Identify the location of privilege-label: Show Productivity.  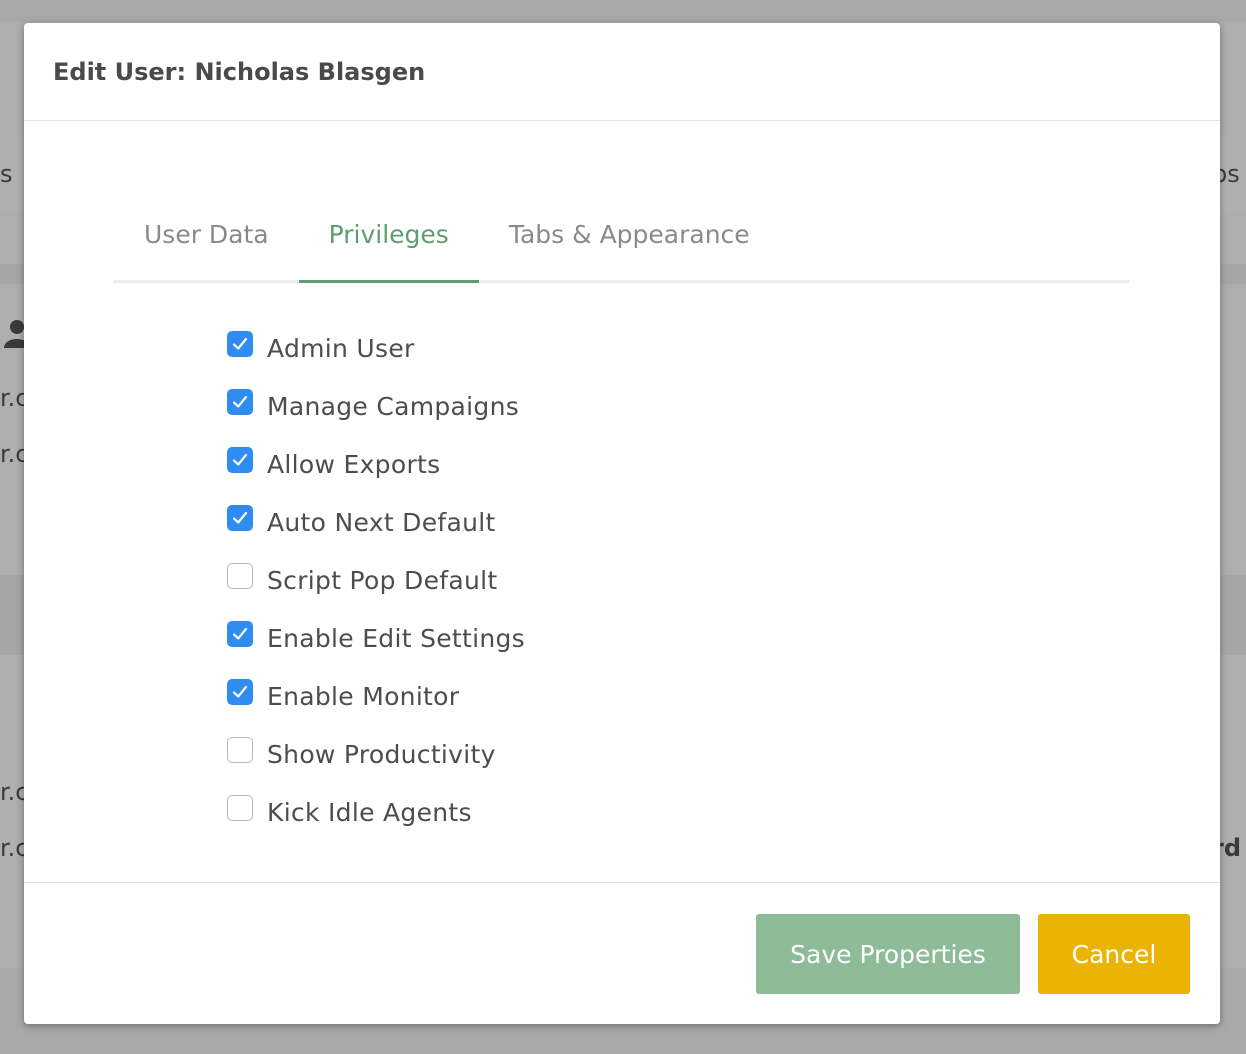
(381, 754).